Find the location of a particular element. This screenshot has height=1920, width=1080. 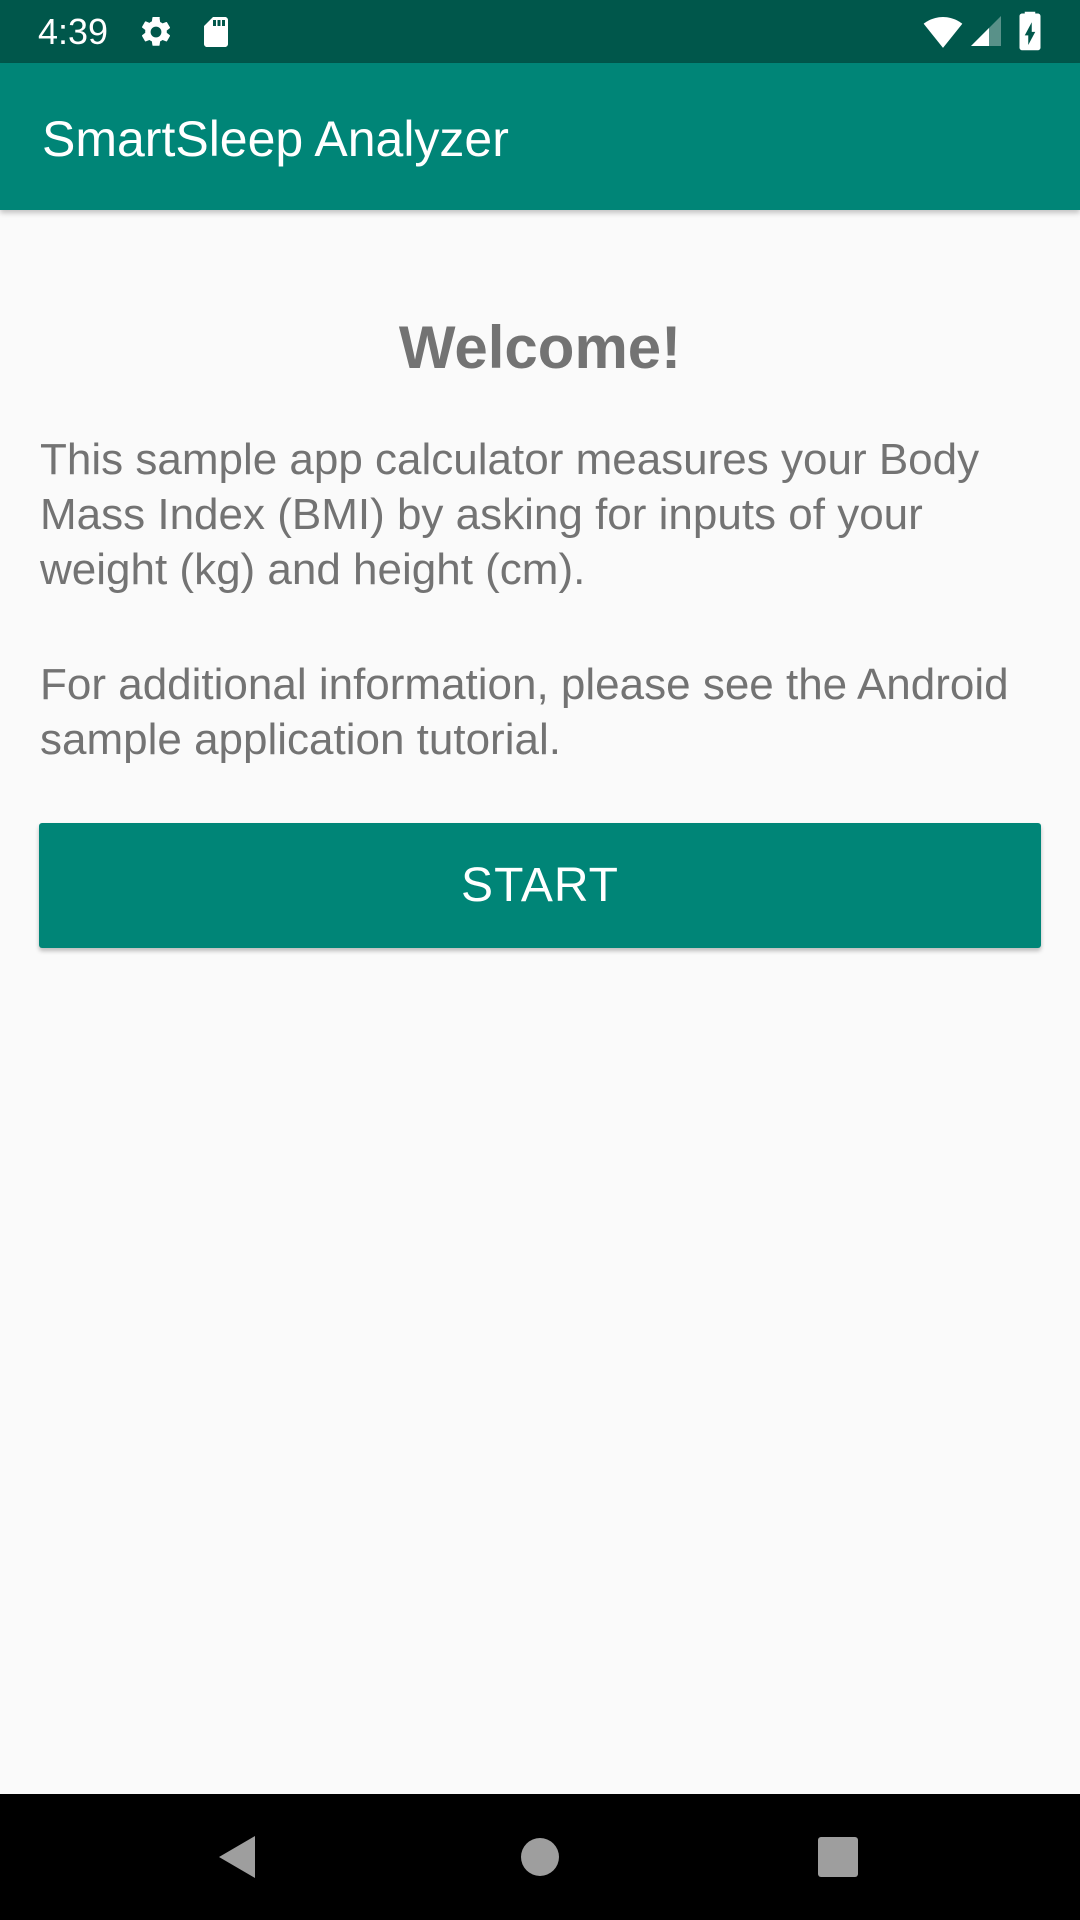

signal-icon is located at coordinates (986, 31).